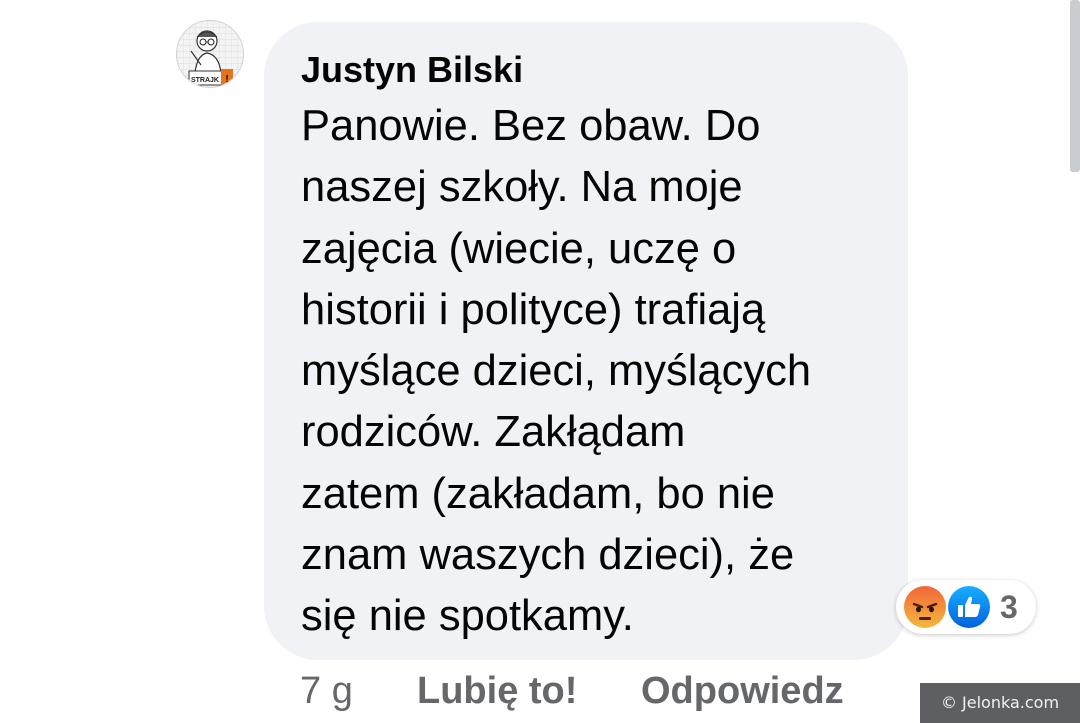  What do you see at coordinates (531, 126) in the screenshot?
I see `comment-text-line: Panowie. Bez obaw. Do` at bounding box center [531, 126].